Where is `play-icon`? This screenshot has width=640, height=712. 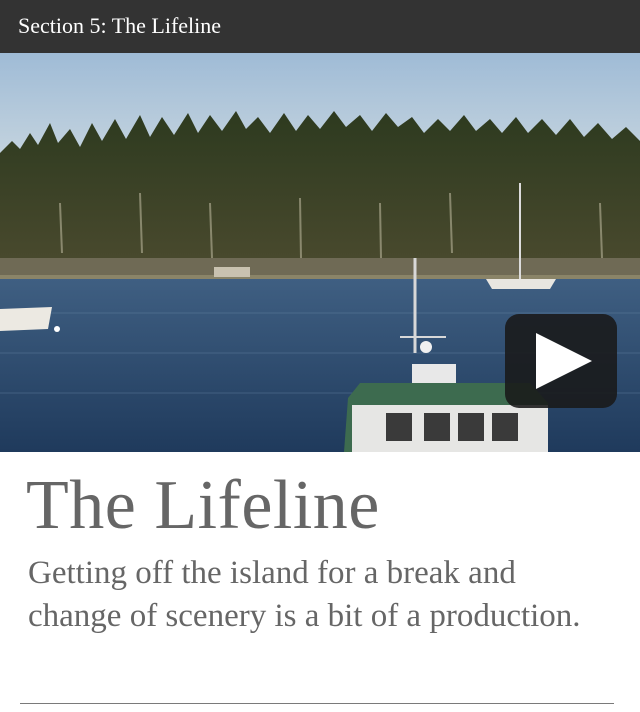 play-icon is located at coordinates (564, 361).